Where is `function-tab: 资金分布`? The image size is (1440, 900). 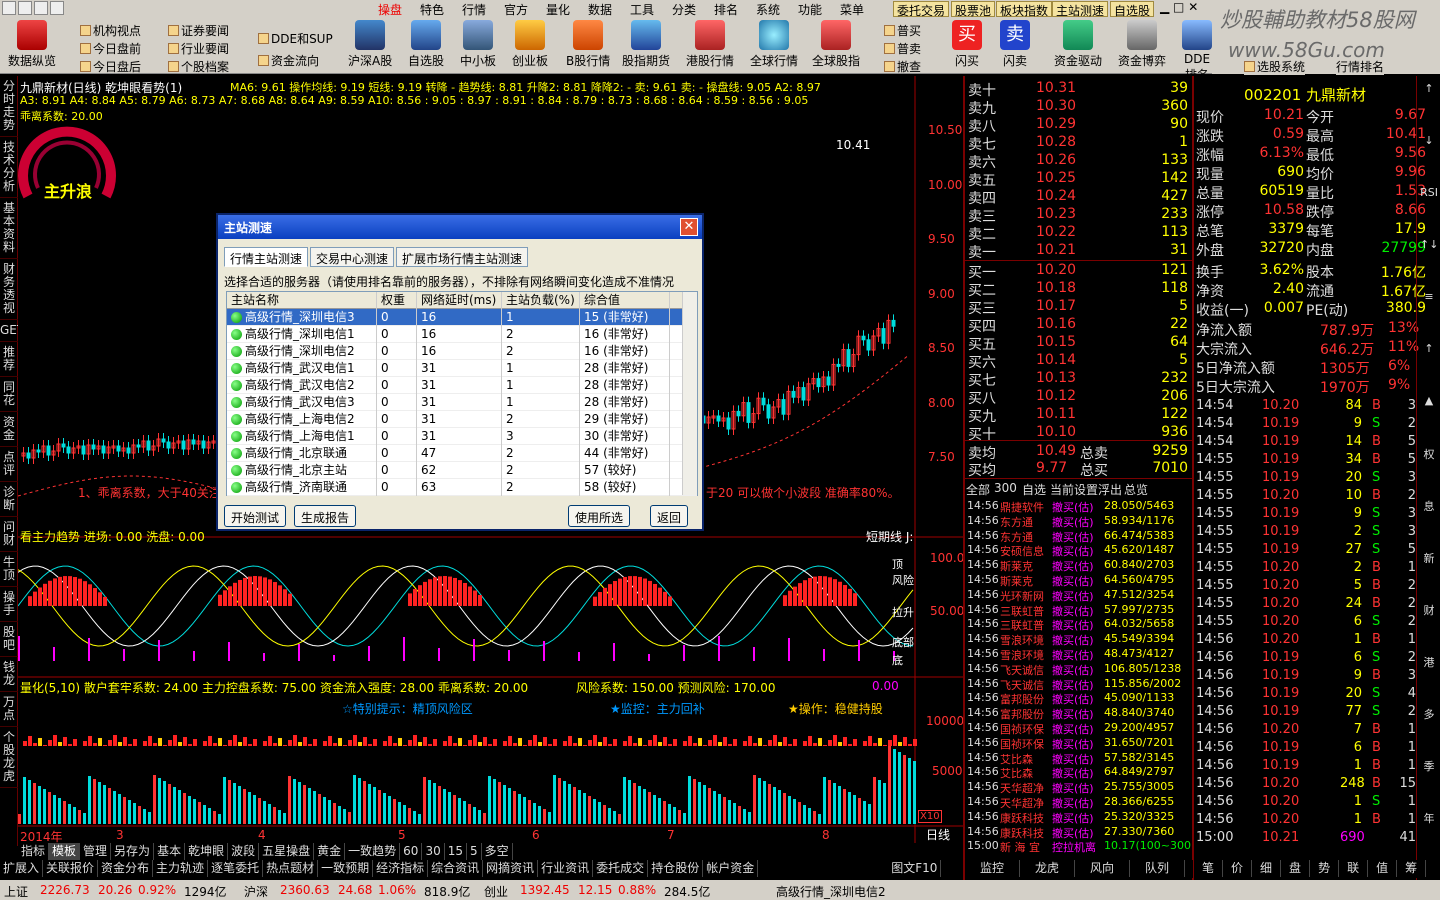 function-tab: 资金分布 is located at coordinates (126, 868).